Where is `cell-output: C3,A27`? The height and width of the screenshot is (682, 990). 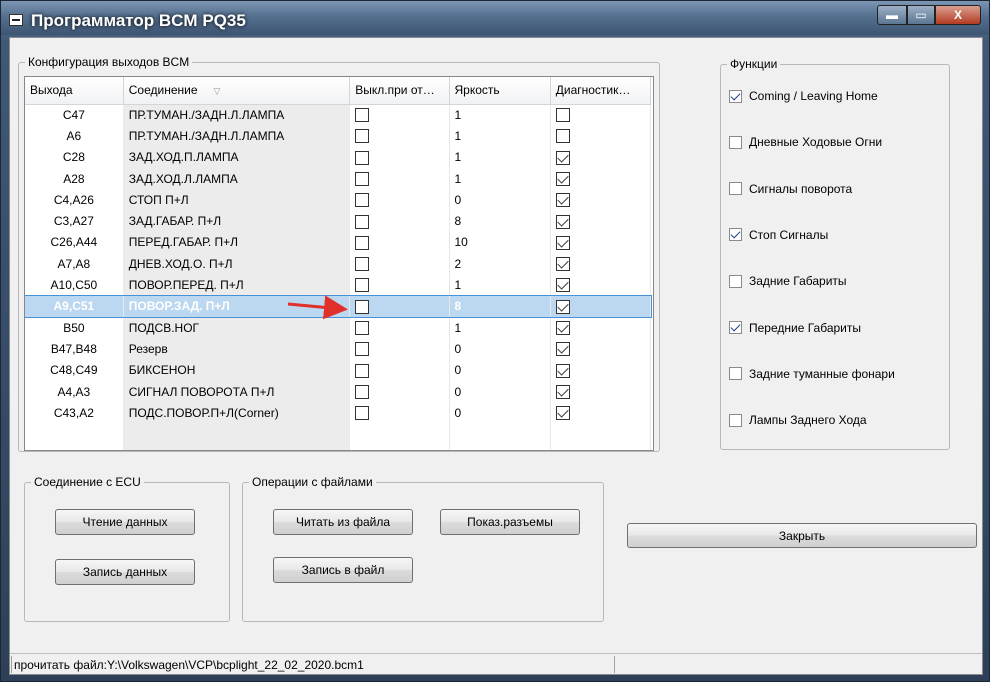 cell-output: C3,A27 is located at coordinates (74, 221).